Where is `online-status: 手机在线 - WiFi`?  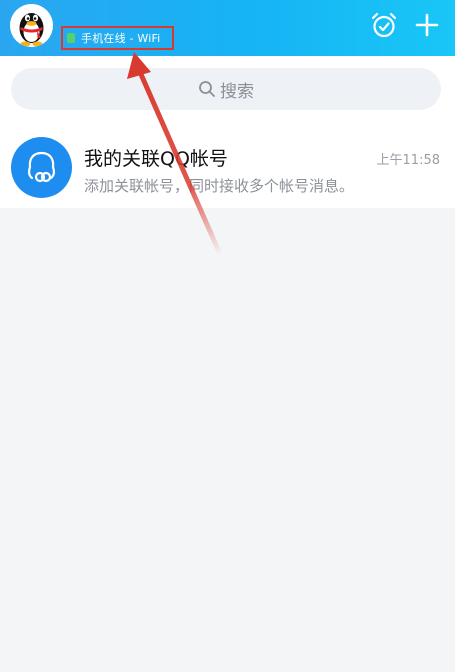 online-status: 手机在线 - WiFi is located at coordinates (117, 38).